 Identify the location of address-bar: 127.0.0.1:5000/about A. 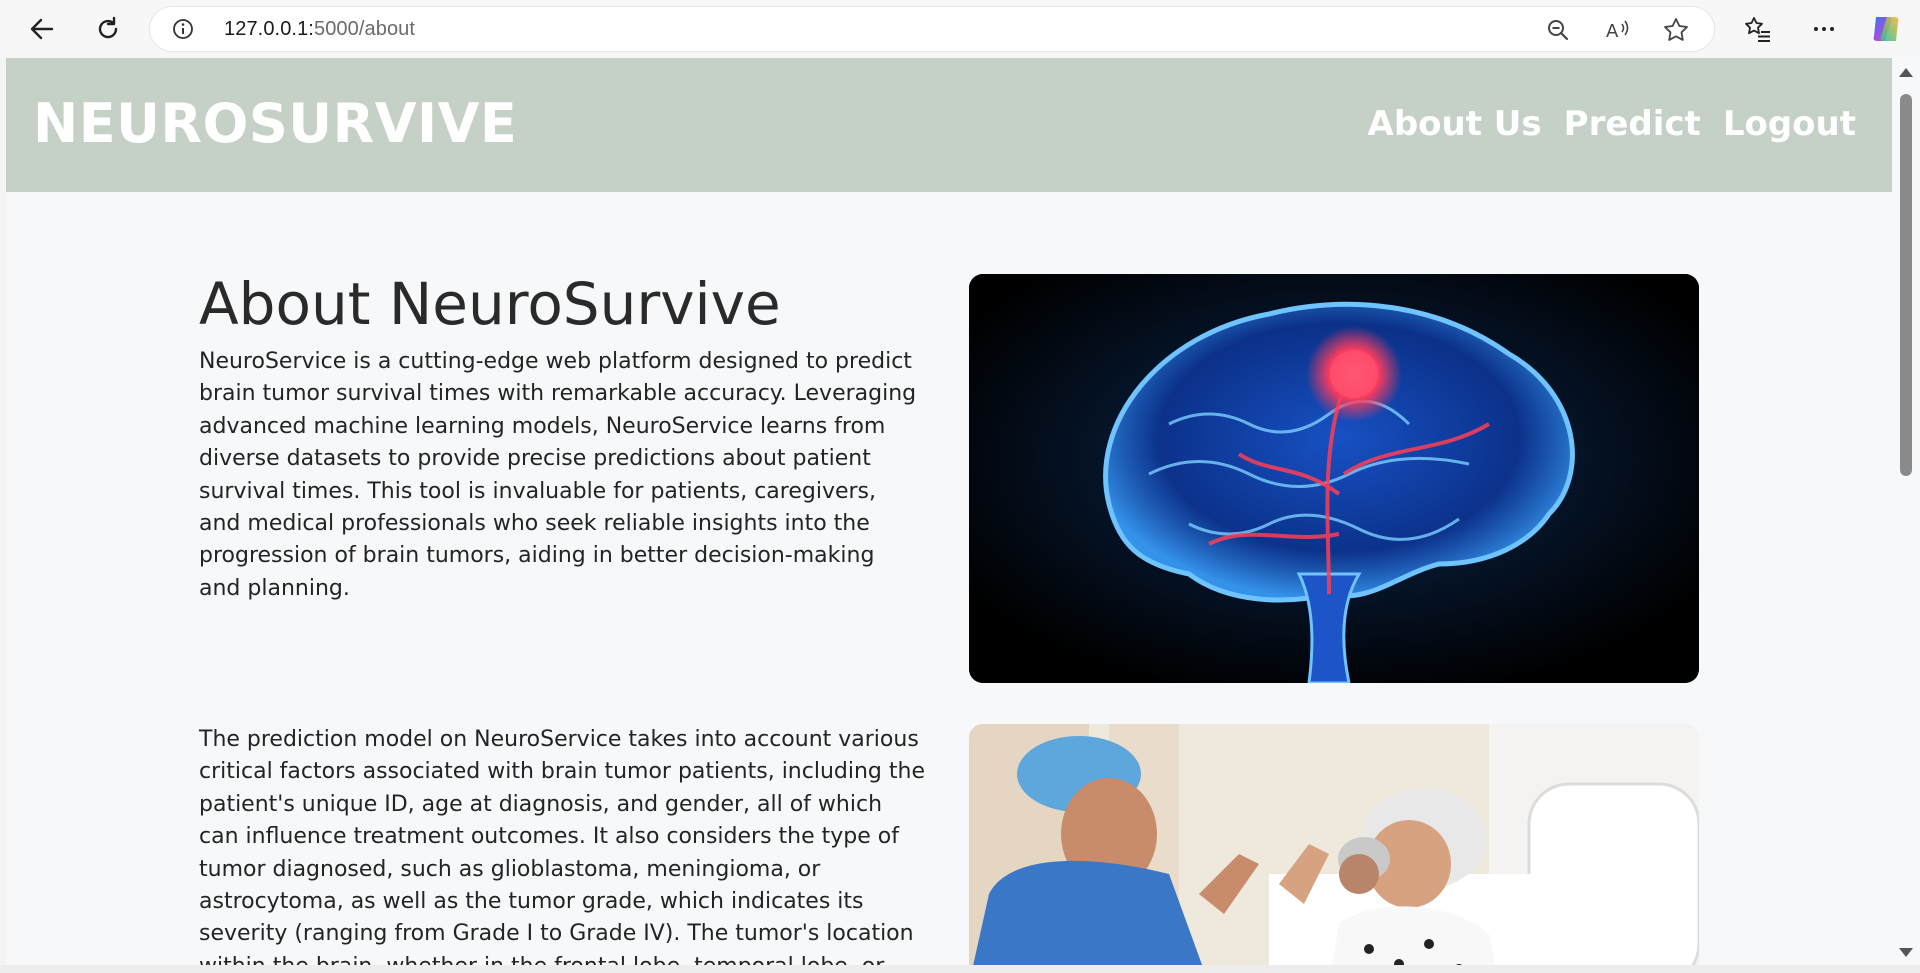
(932, 29).